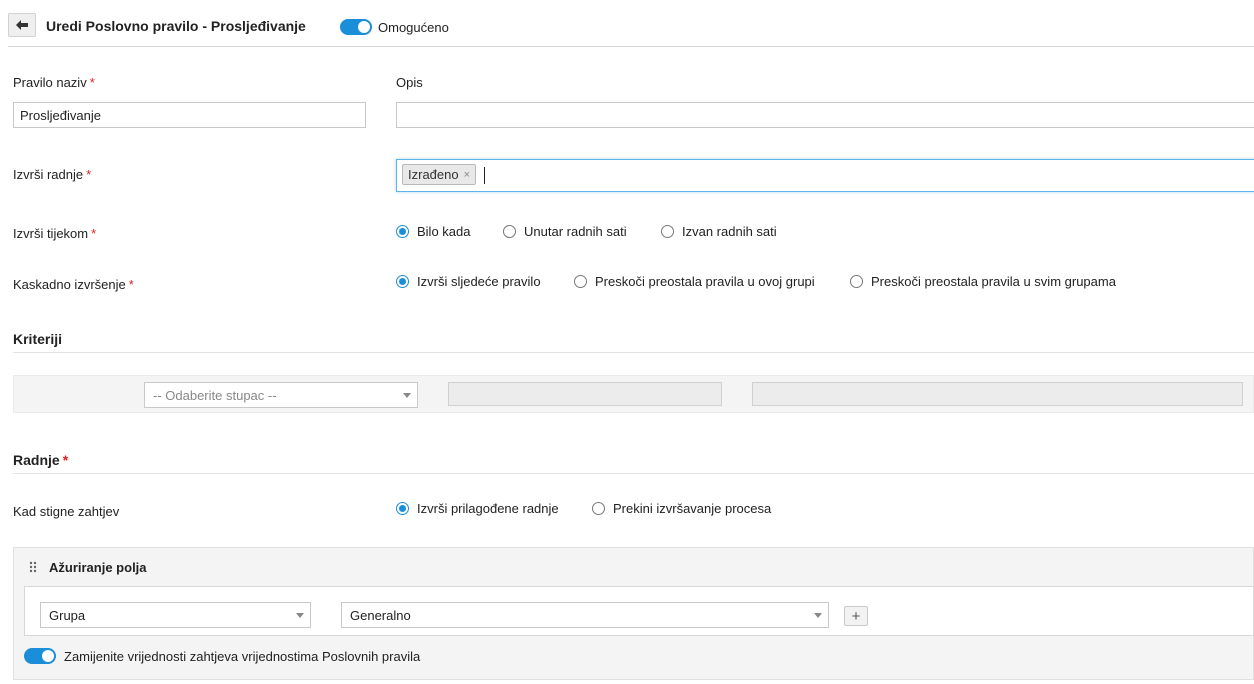  Describe the element at coordinates (66, 511) in the screenshot. I see `on-request-label: Kad stigne zahtjev` at that location.